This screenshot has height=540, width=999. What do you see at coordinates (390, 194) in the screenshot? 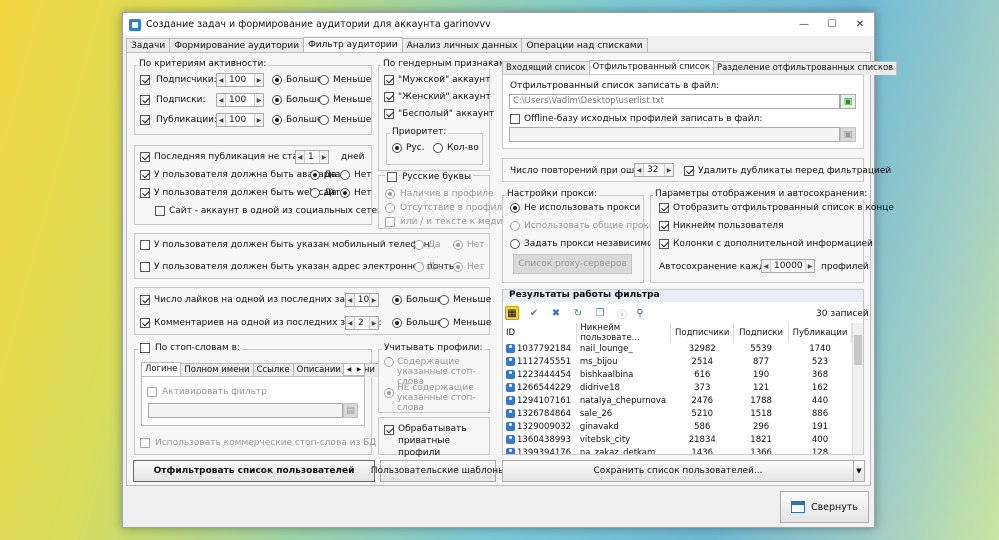
I see `in-profile-radio` at bounding box center [390, 194].